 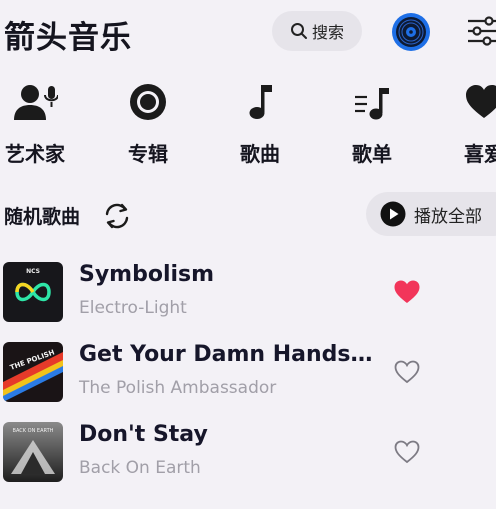 What do you see at coordinates (33, 292) in the screenshot?
I see `album-cover: NCS` at bounding box center [33, 292].